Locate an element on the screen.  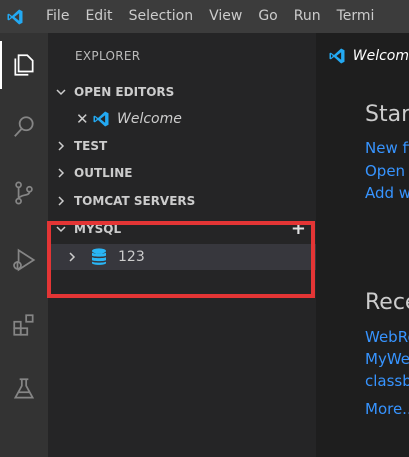
activity-bar is located at coordinates (24, 245).